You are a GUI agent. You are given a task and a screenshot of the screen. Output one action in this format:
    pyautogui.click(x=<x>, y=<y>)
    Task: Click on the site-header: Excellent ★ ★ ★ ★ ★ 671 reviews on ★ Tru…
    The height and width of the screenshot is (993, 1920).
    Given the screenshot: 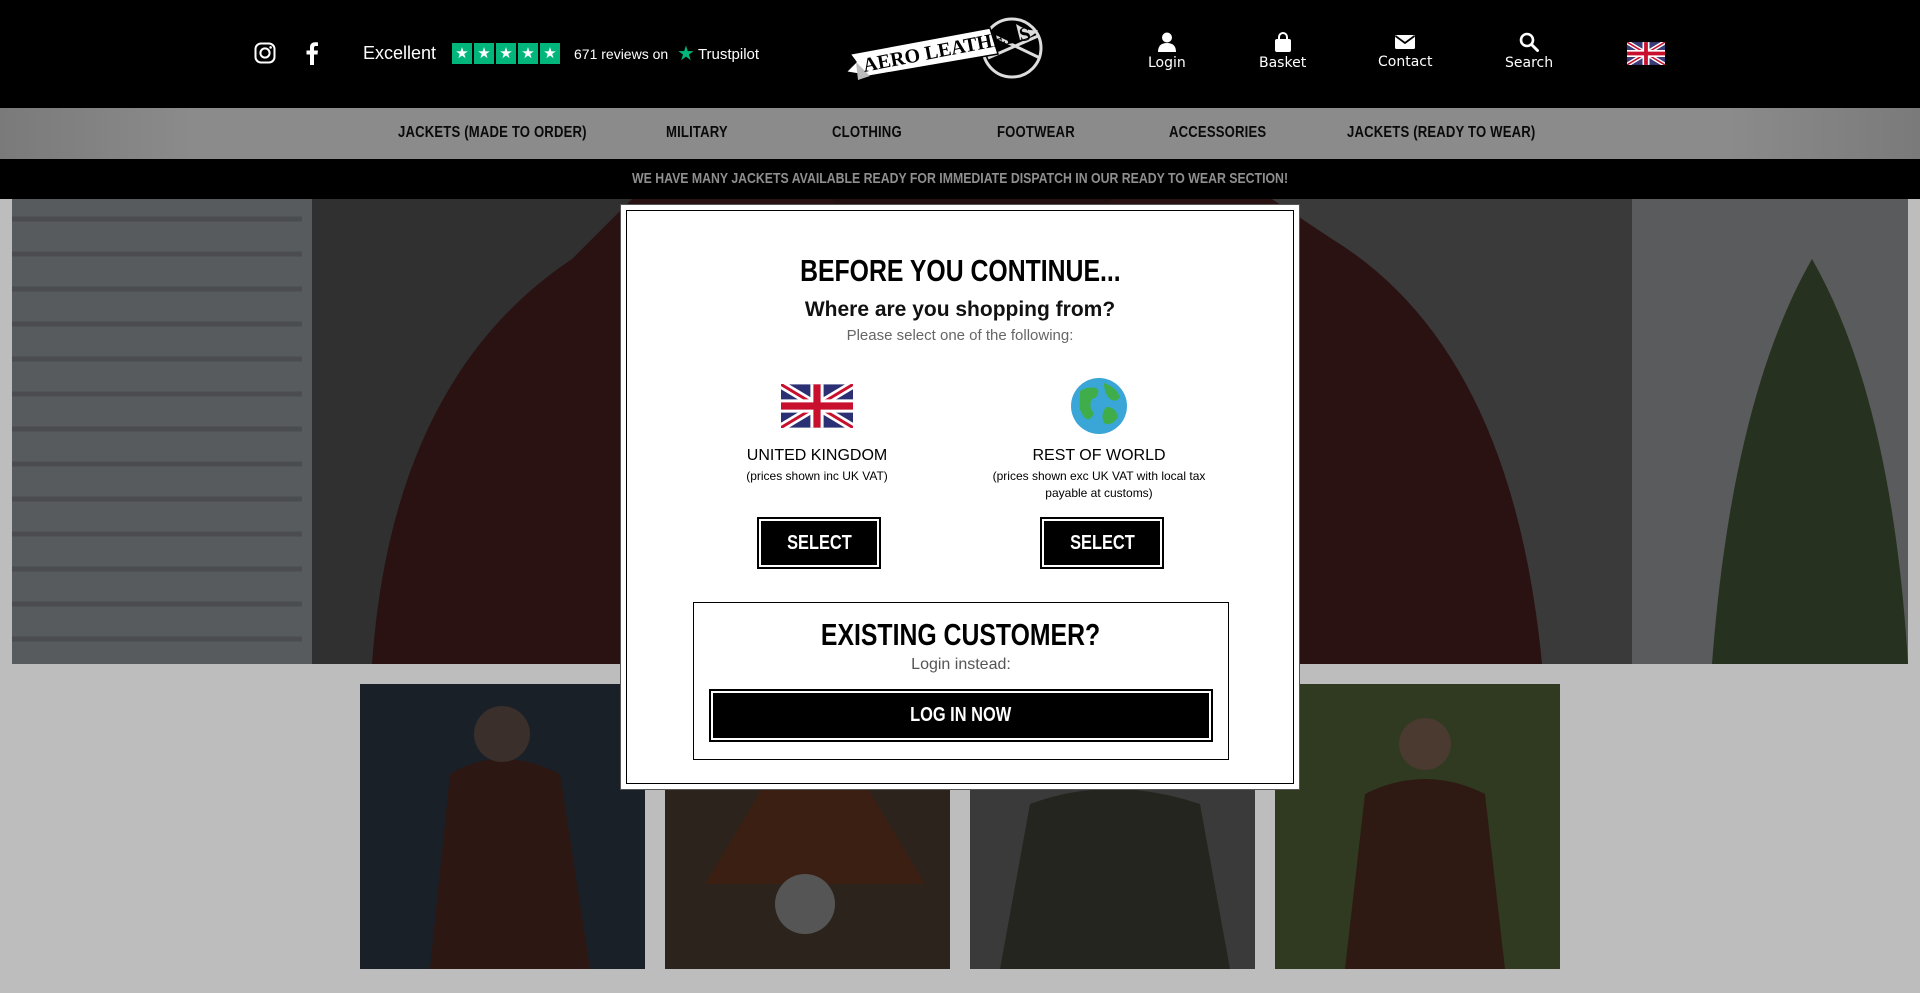 What is the action you would take?
    pyautogui.click(x=960, y=54)
    